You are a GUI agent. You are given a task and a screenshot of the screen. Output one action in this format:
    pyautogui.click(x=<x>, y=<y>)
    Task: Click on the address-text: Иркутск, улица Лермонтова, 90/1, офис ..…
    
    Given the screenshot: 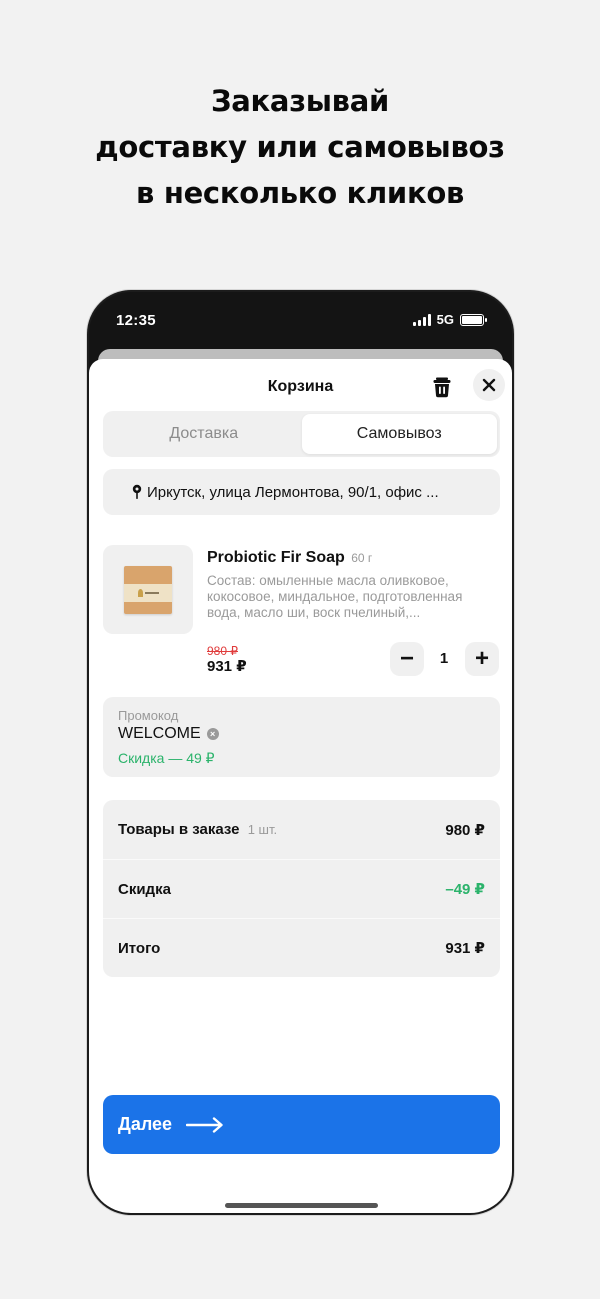 What is the action you would take?
    pyautogui.click(x=293, y=492)
    